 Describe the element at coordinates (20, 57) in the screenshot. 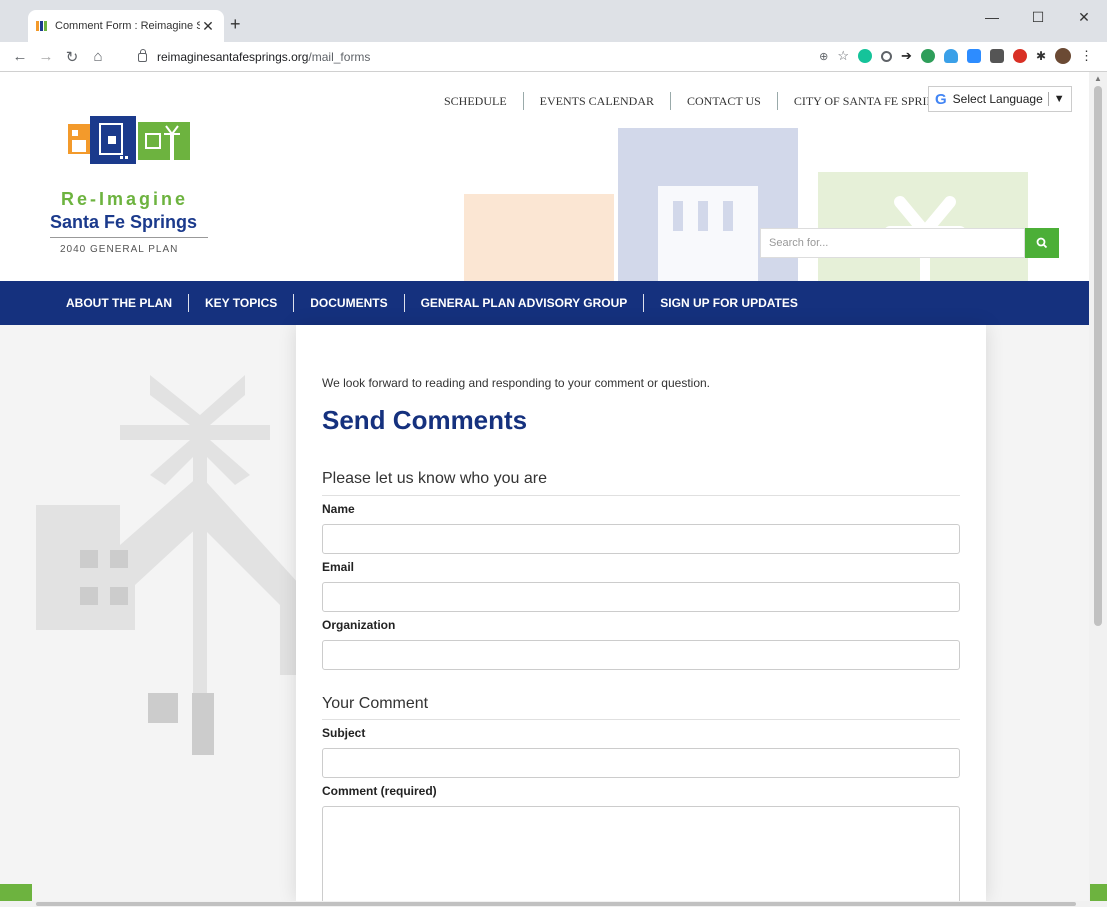

I see `back-icon: ←` at that location.